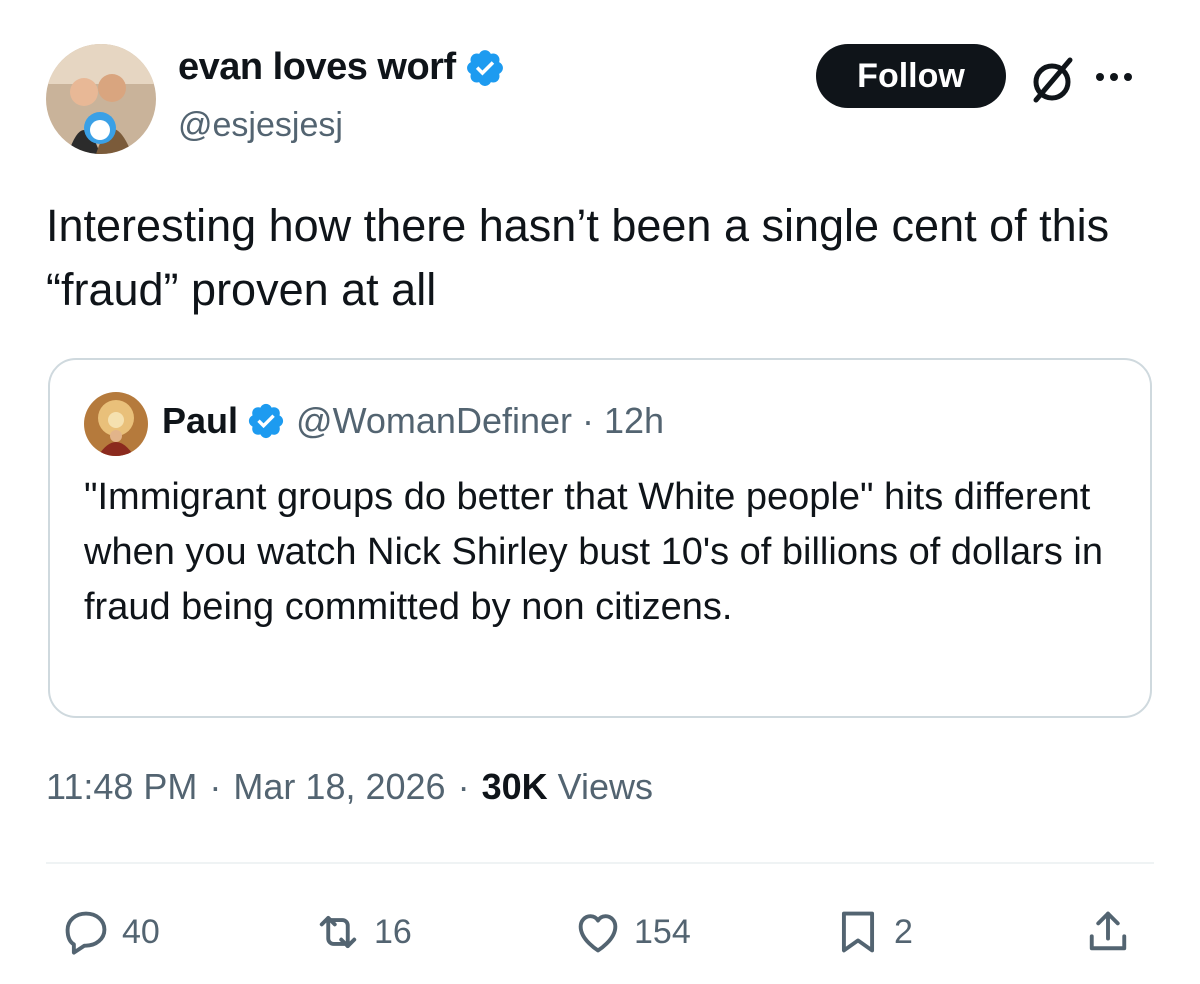 This screenshot has height=984, width=1200. What do you see at coordinates (515, 787) in the screenshot?
I see `views-count: 30K` at bounding box center [515, 787].